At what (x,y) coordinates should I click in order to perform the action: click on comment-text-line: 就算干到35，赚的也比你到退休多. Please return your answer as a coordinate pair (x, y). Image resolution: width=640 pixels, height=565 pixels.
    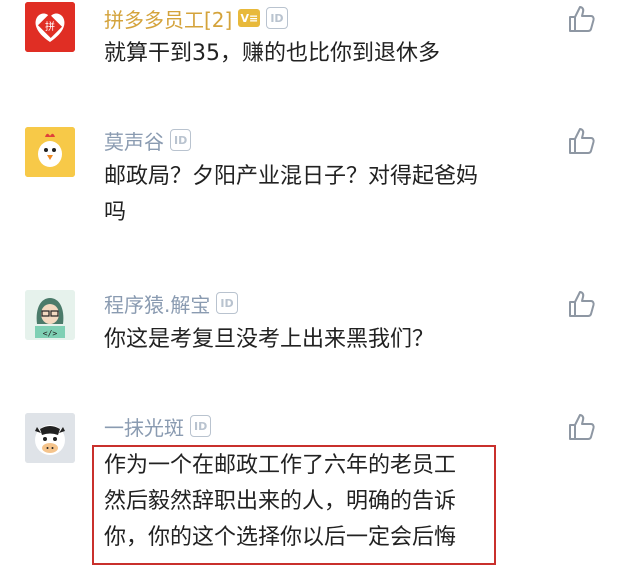
    Looking at the image, I should click on (272, 53).